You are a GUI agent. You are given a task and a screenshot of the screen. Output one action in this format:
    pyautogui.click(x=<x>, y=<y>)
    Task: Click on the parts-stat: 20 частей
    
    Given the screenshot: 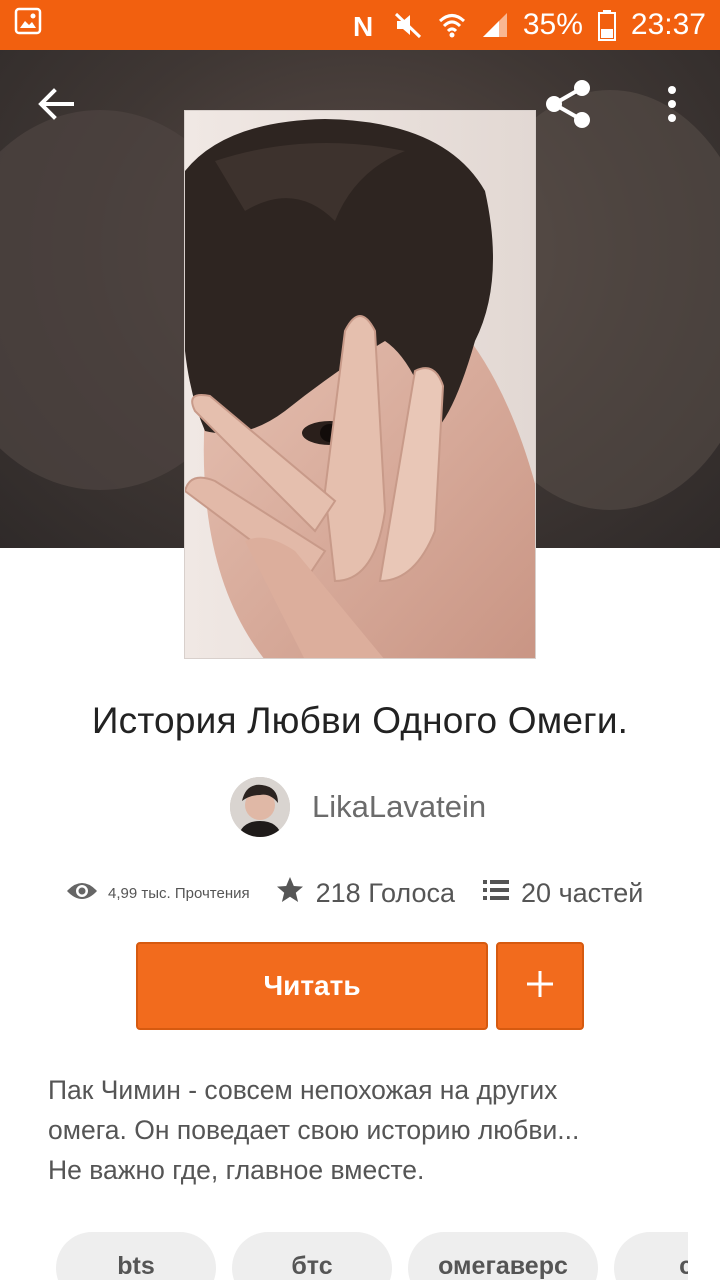 What is the action you would take?
    pyautogui.click(x=563, y=893)
    